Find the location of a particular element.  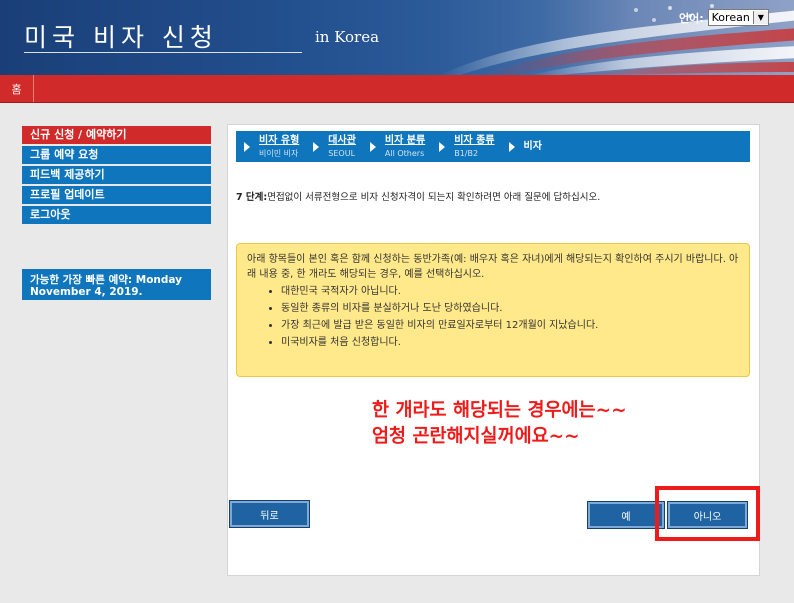

step-value: 비이민 비자 is located at coordinates (279, 153).